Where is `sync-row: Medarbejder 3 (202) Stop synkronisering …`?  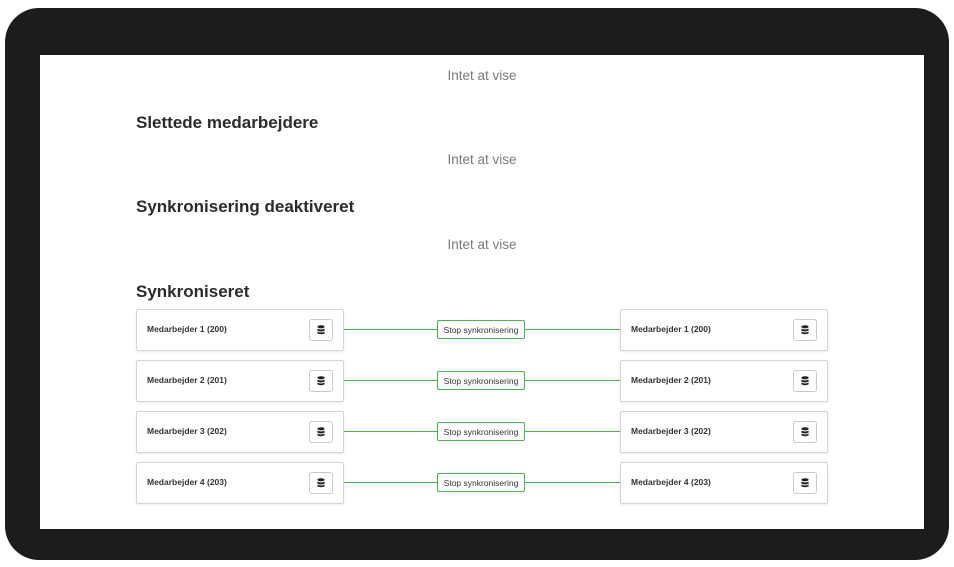 sync-row: Medarbejder 3 (202) Stop synkronisering … is located at coordinates (482, 432).